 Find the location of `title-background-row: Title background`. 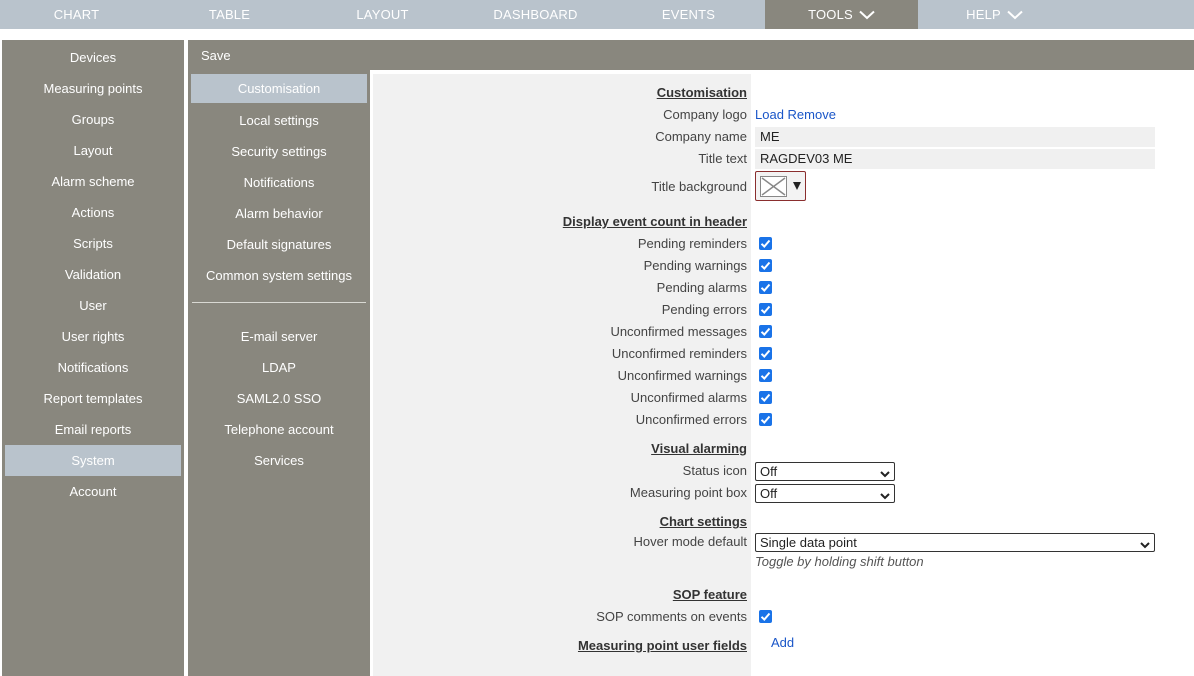

title-background-row: Title background is located at coordinates (783, 187).